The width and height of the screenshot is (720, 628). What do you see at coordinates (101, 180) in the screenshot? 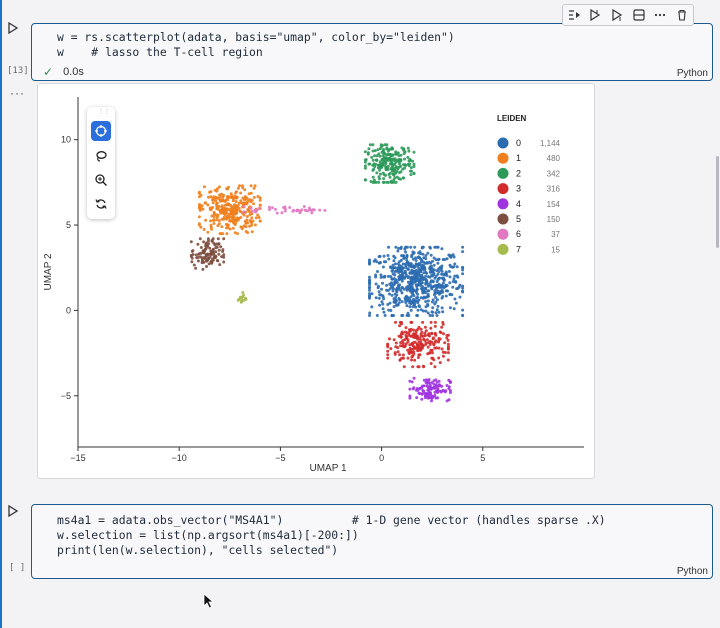
I see `zoom-icon` at bounding box center [101, 180].